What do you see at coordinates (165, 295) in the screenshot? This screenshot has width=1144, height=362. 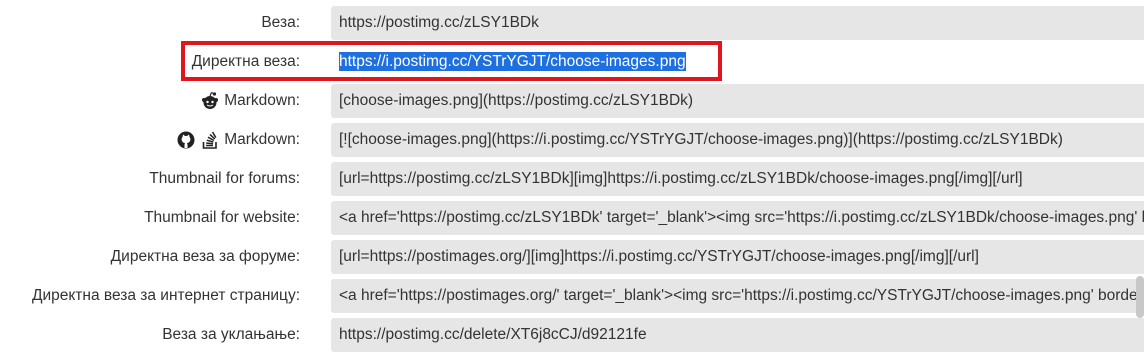 I see `row-label: Директна веза за интернет страницу:` at bounding box center [165, 295].